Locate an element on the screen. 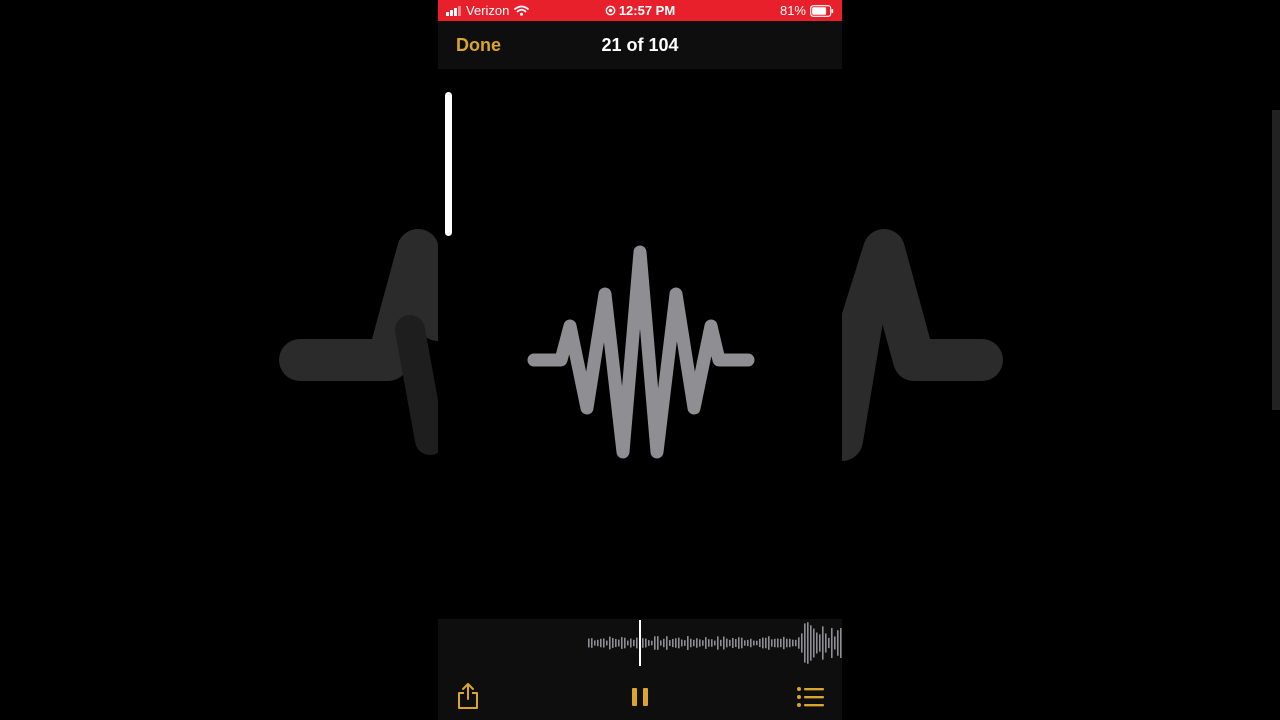 Image resolution: width=1280 pixels, height=720 pixels. list-icon is located at coordinates (811, 697).